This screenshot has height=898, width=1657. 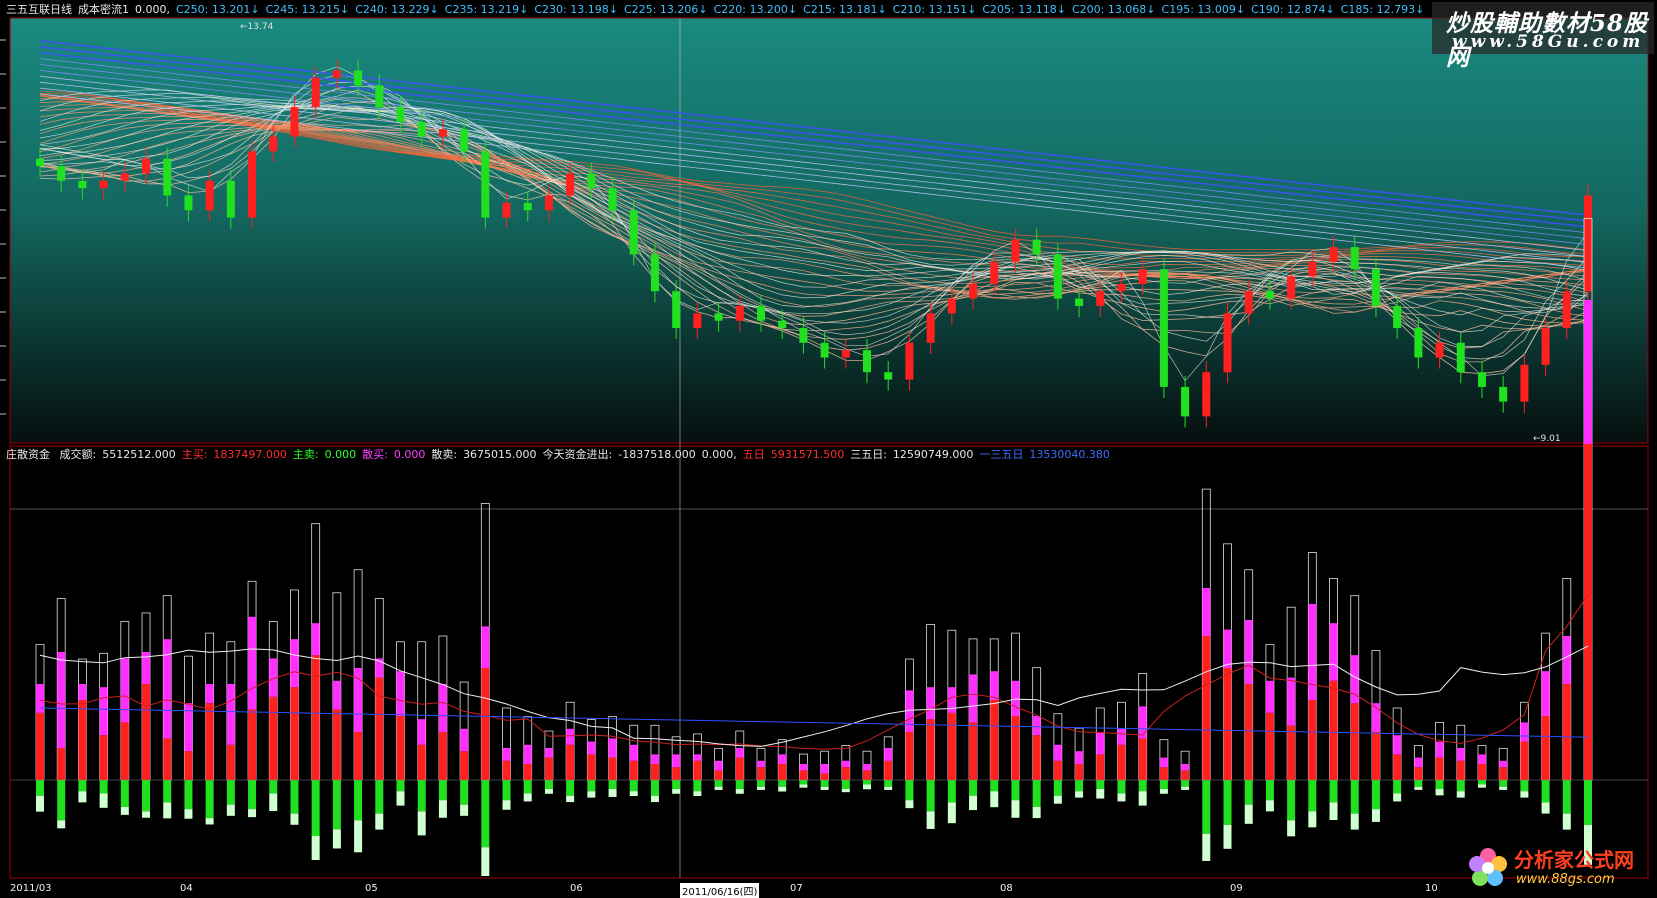 I want to click on date-label: 2011/06/16(四), so click(x=720, y=890).